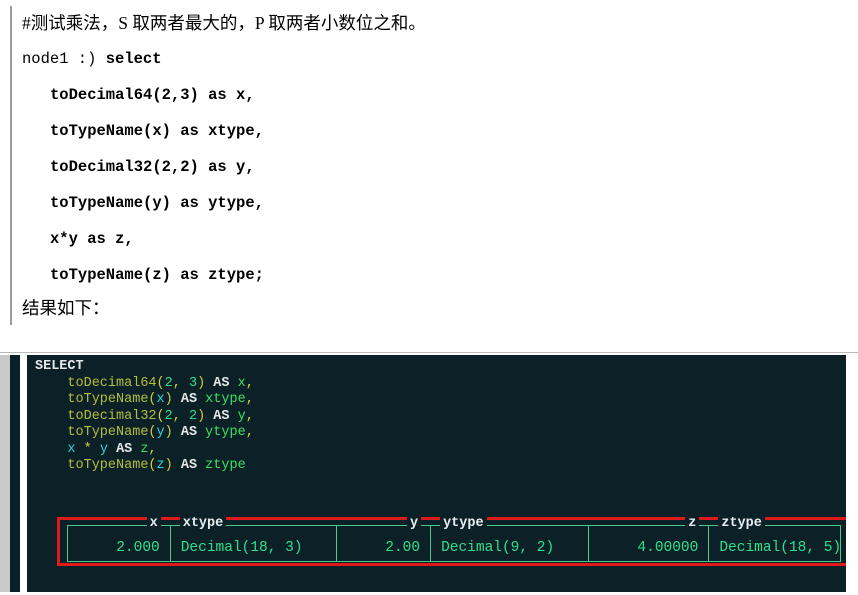  What do you see at coordinates (241, 548) in the screenshot?
I see `result-cell: Decimal(18, 3)` at bounding box center [241, 548].